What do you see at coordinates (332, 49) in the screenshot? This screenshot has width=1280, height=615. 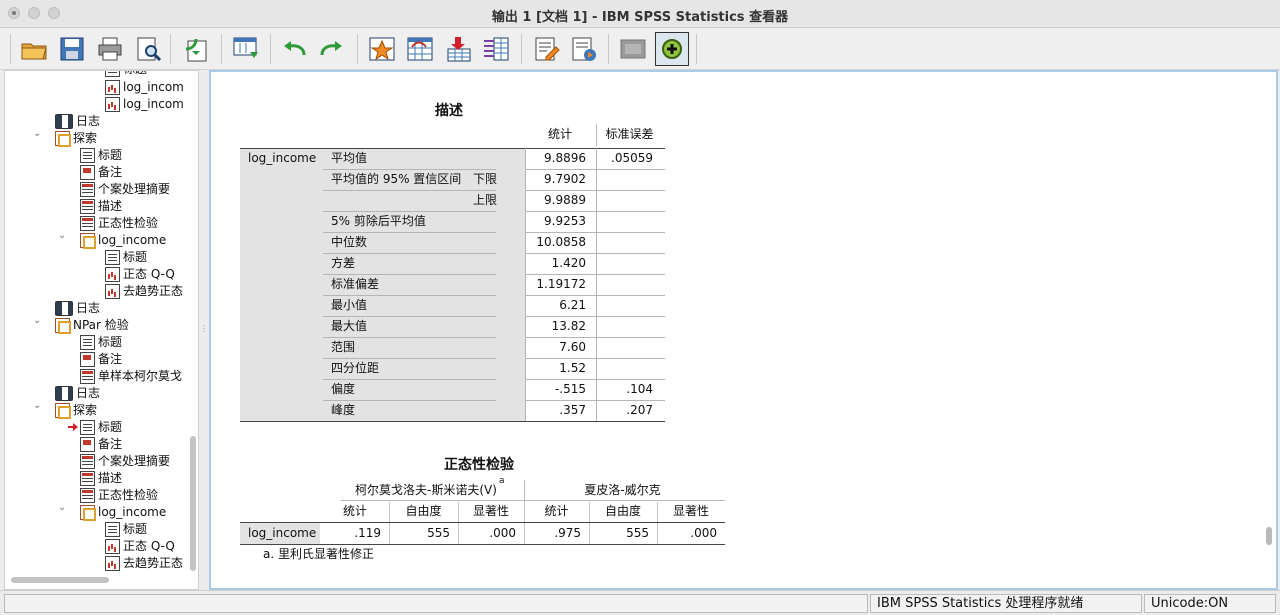 I see `redo-button` at bounding box center [332, 49].